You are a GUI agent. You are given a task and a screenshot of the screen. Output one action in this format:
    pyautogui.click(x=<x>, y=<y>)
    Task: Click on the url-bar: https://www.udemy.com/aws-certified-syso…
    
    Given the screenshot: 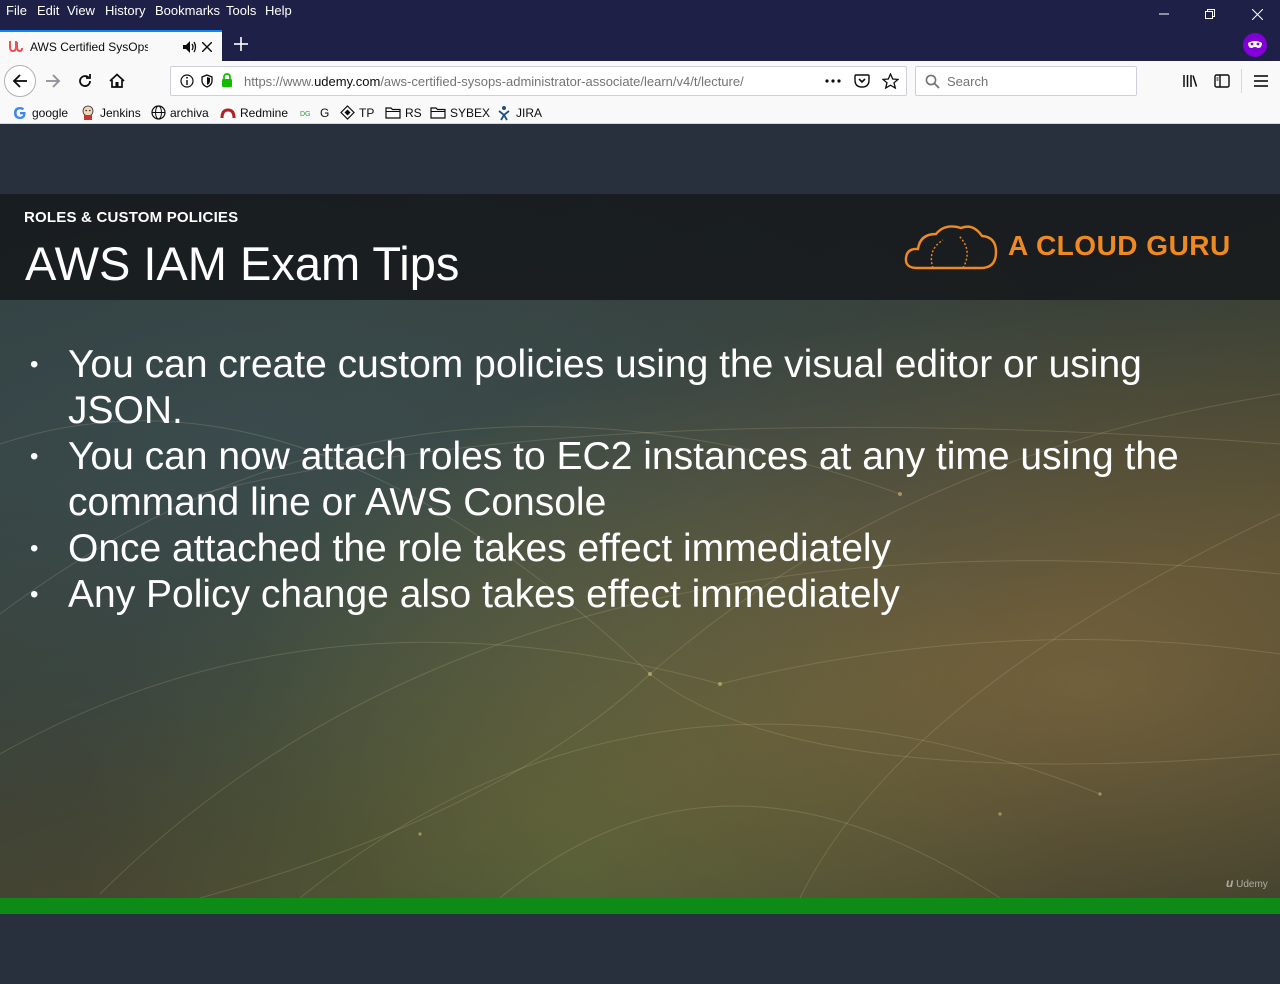 What is the action you would take?
    pyautogui.click(x=538, y=81)
    